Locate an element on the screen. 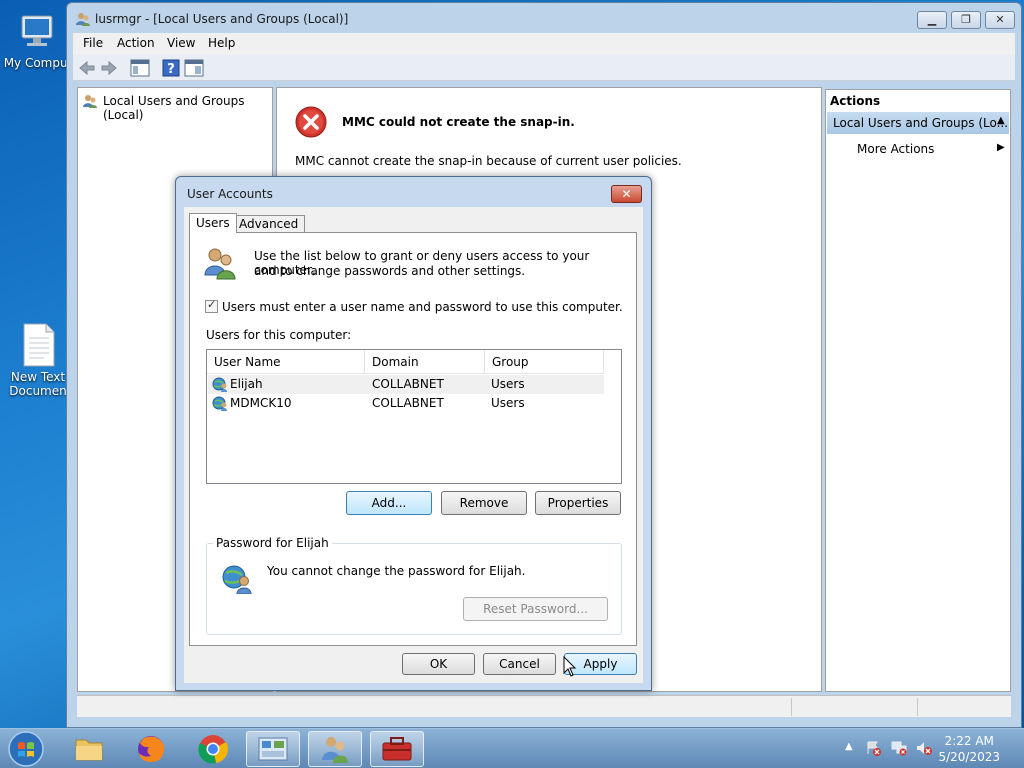 Image resolution: width=1024 pixels, height=768 pixels. folder-icon is located at coordinates (89, 750).